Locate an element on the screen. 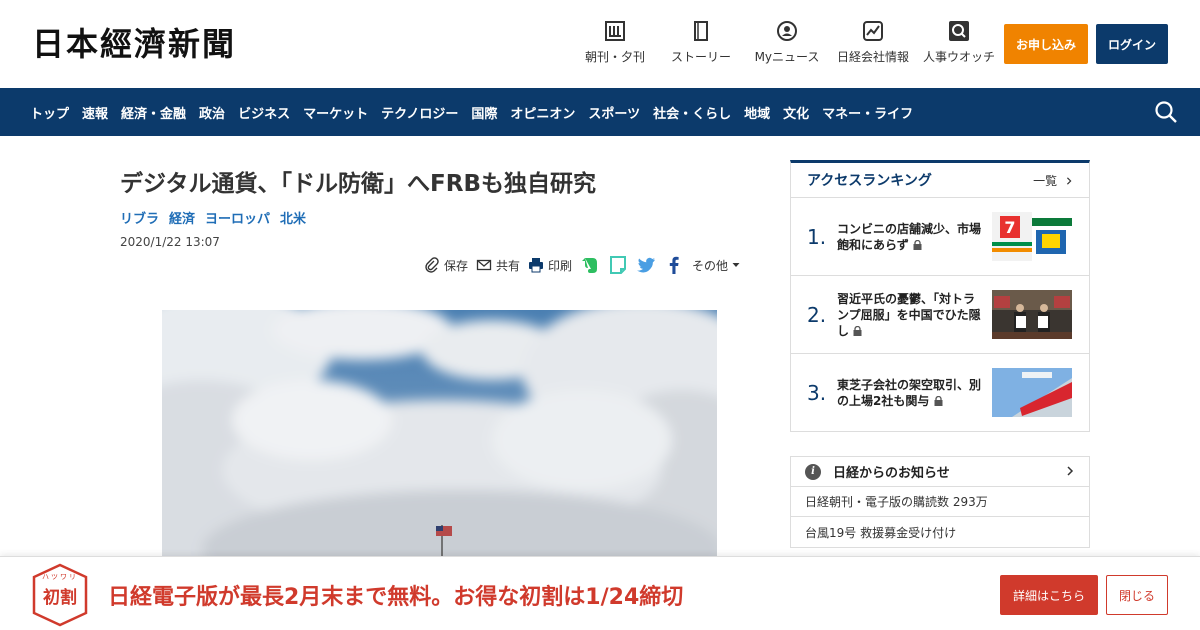 This screenshot has width=1200, height=630. print-button: 印刷 is located at coordinates (550, 265).